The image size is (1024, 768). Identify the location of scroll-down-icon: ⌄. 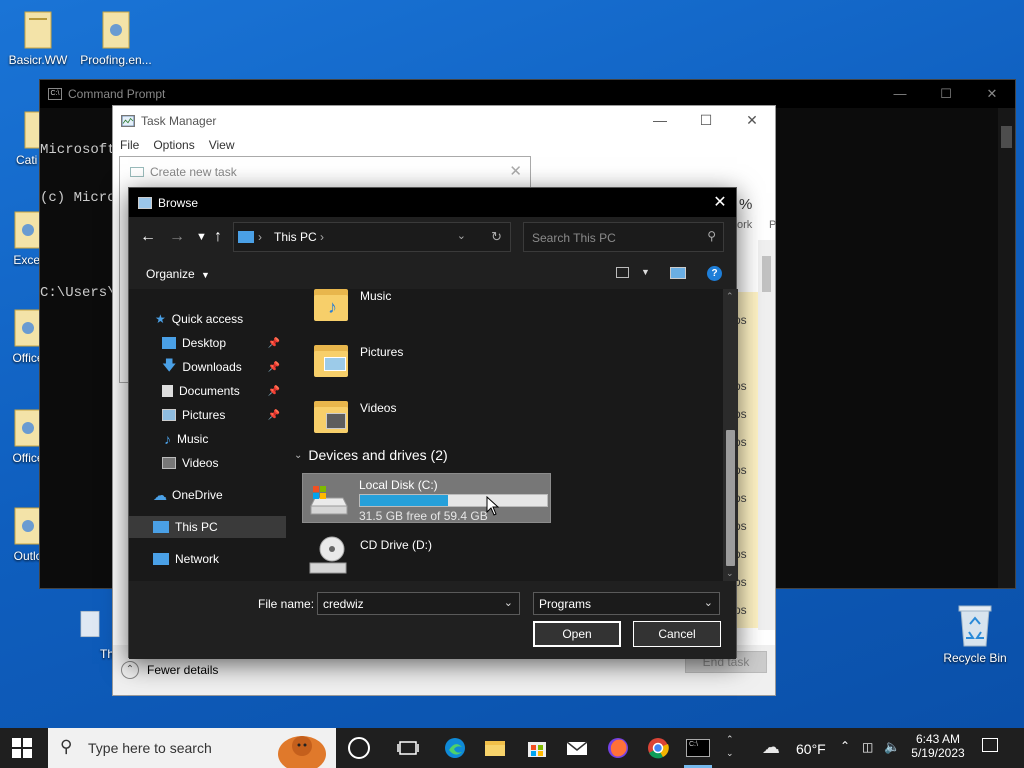
(730, 573).